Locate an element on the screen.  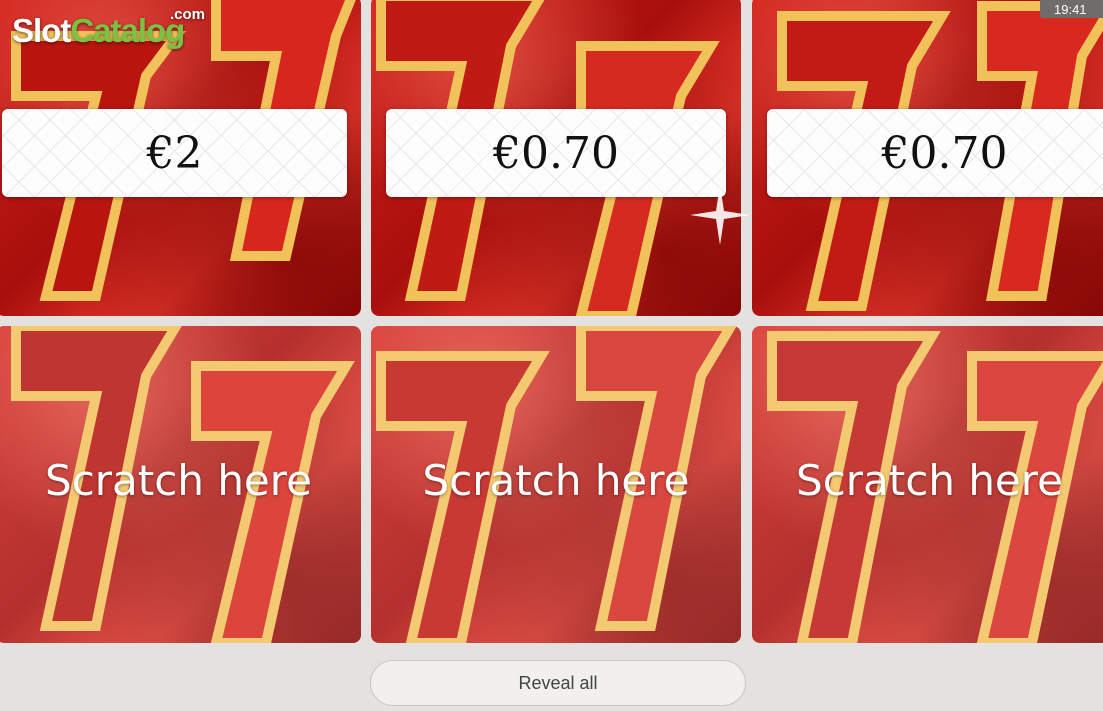
scratch-tile-2: €0.70 is located at coordinates (556, 158).